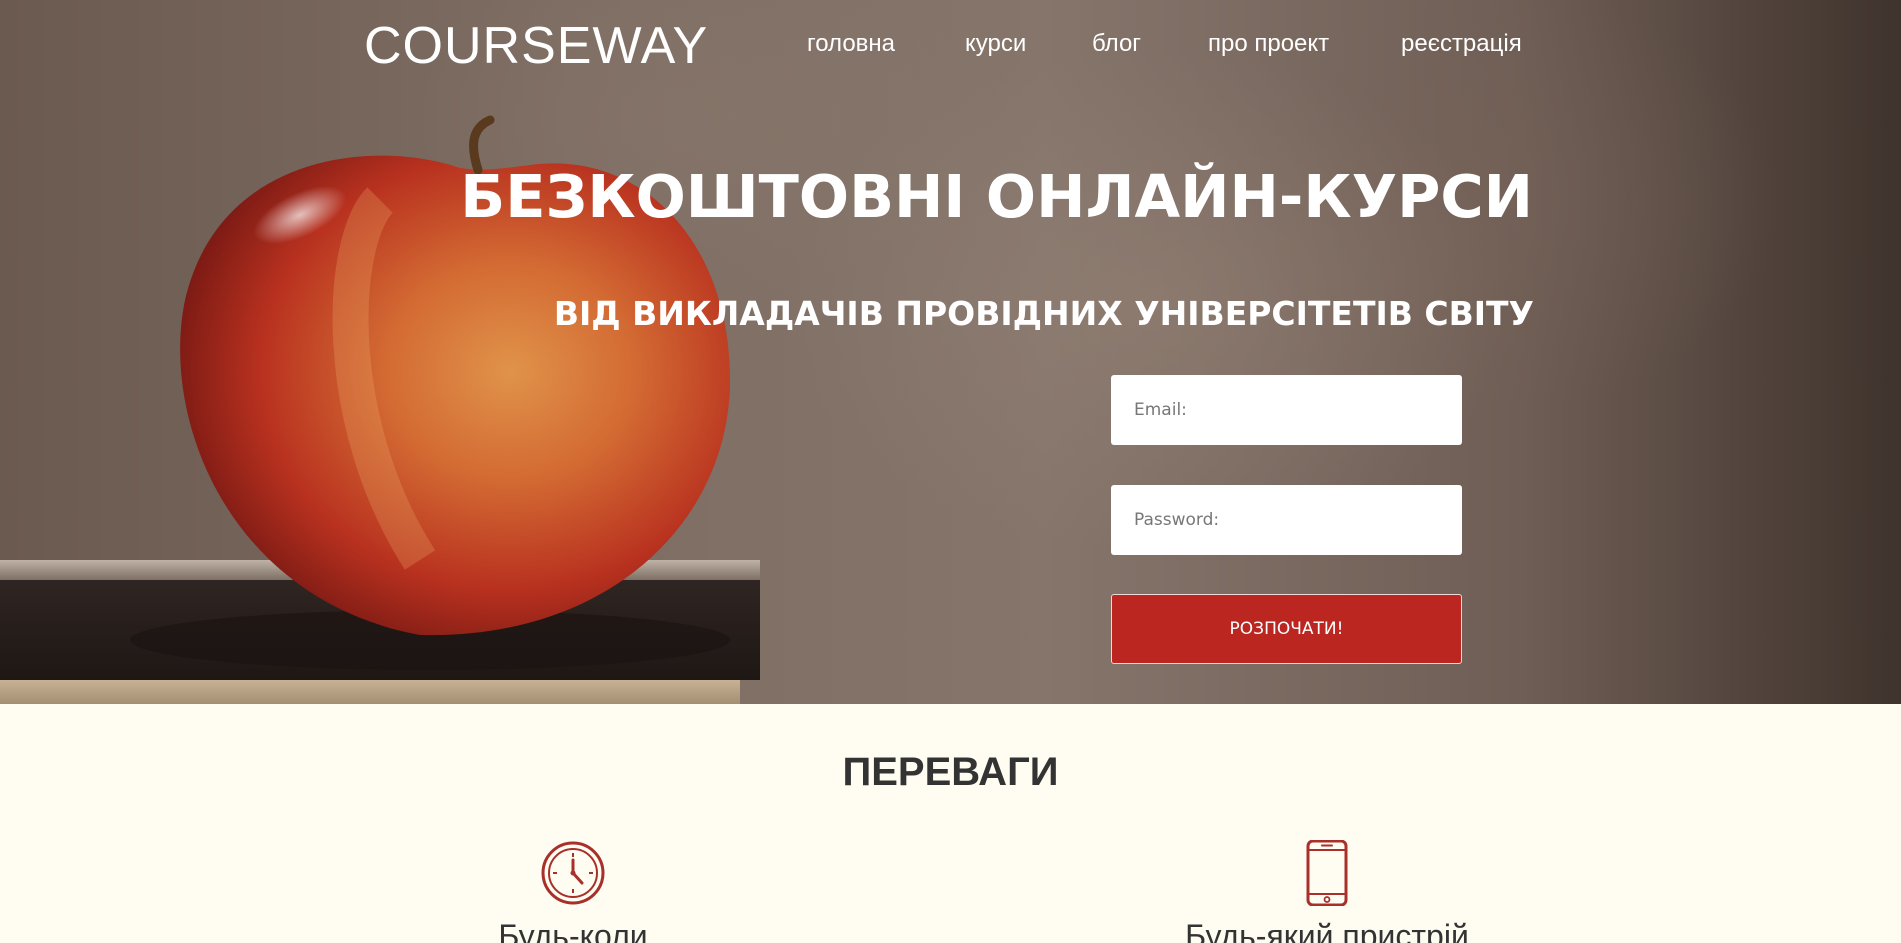 The width and height of the screenshot is (1901, 943). What do you see at coordinates (1268, 44) in the screenshot?
I see `nav-item-about: про проект` at bounding box center [1268, 44].